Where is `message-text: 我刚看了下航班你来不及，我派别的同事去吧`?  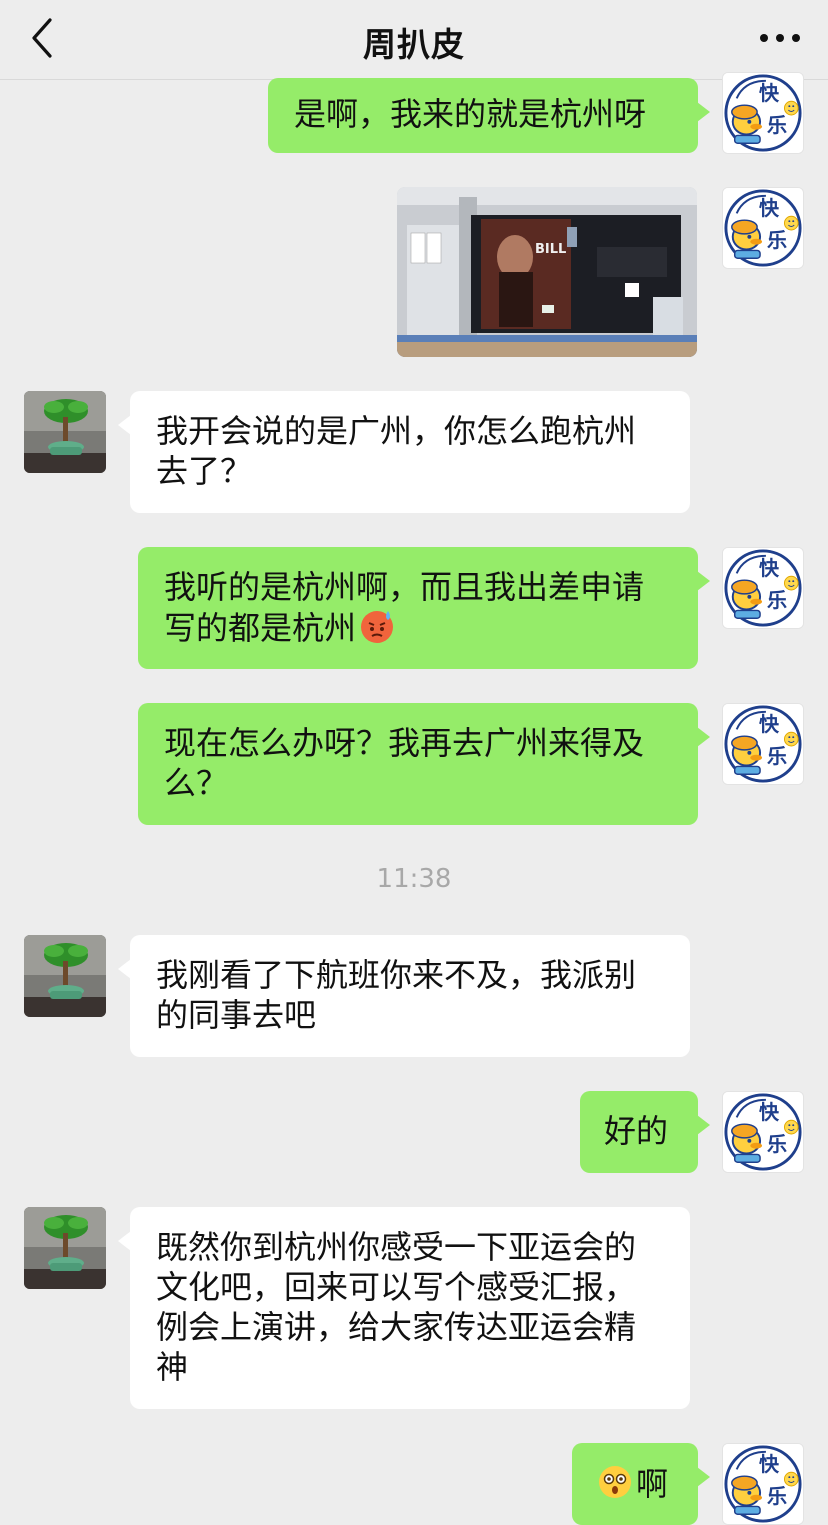 message-text: 我刚看了下航班你来不及，我派别的同事去吧 is located at coordinates (396, 995).